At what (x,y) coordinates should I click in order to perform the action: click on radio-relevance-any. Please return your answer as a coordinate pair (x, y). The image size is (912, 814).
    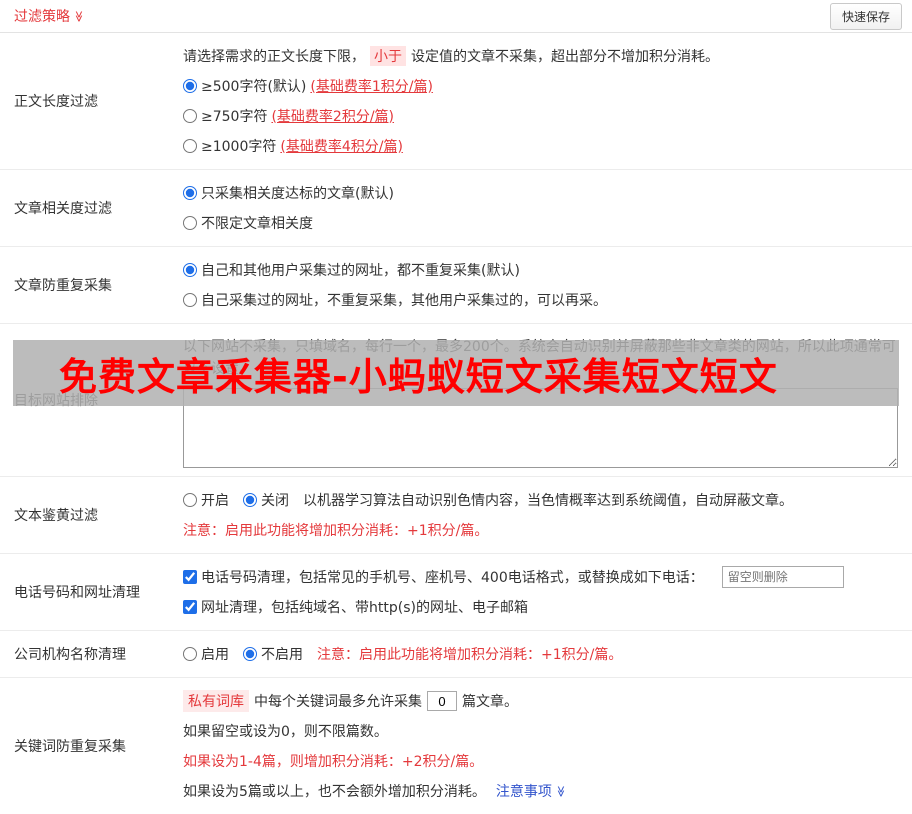
    Looking at the image, I should click on (190, 223).